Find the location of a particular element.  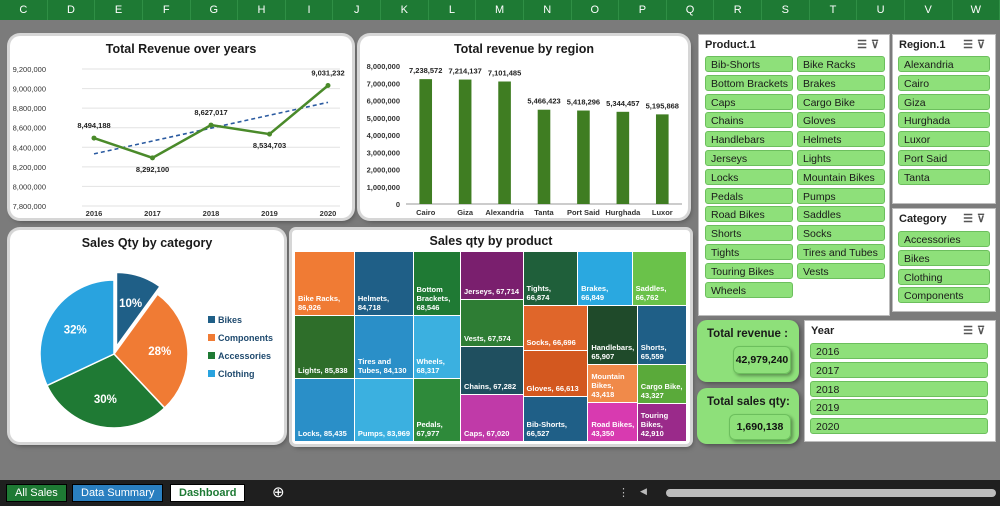

slicer-item: Clothing is located at coordinates (944, 276).